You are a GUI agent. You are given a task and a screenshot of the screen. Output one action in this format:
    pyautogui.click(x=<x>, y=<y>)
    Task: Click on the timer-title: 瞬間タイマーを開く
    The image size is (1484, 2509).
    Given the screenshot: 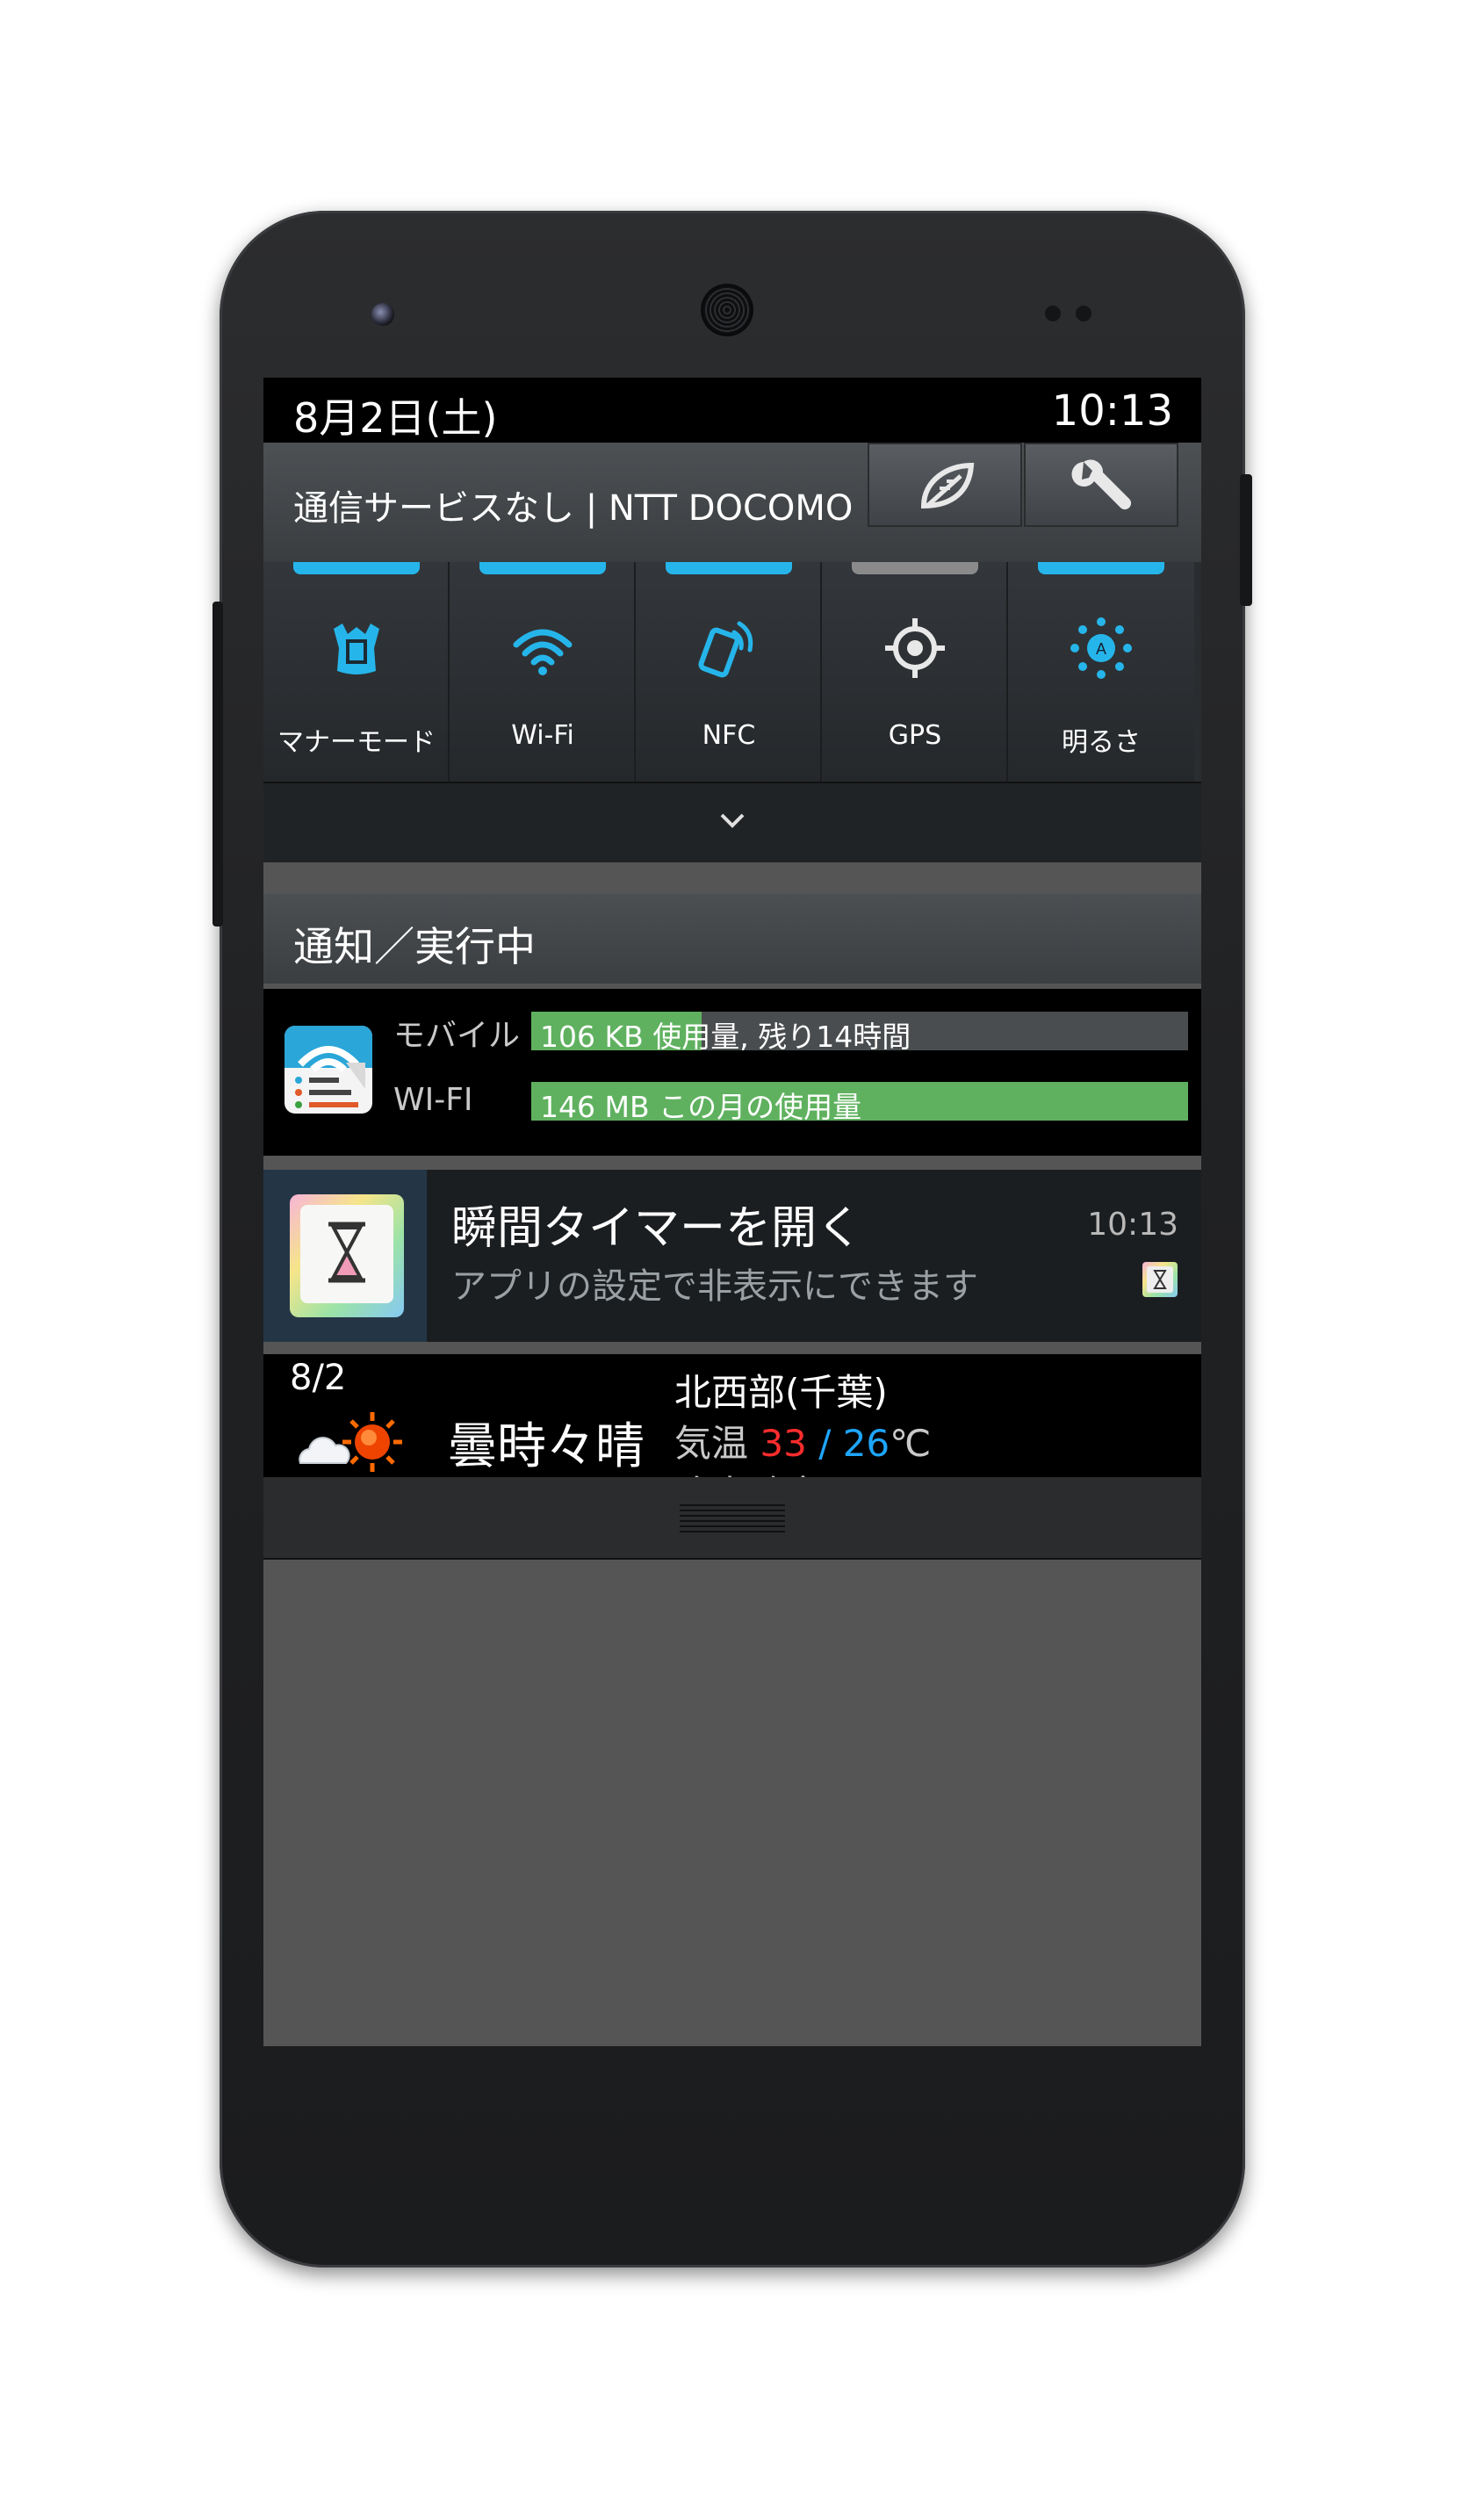 What is the action you would take?
    pyautogui.click(x=657, y=1228)
    